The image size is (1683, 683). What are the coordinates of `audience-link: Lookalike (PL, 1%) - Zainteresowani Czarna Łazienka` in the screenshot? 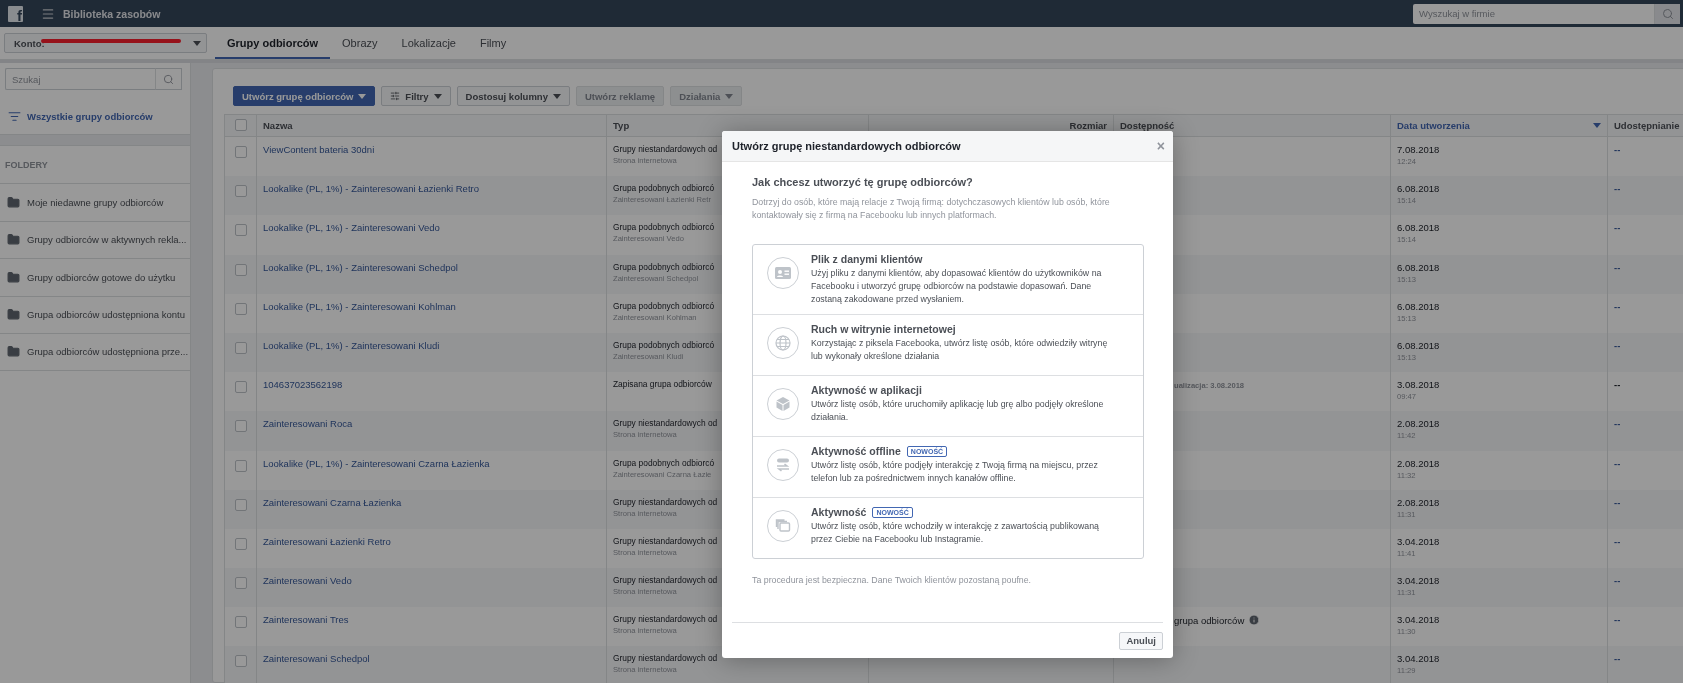 It's located at (376, 463).